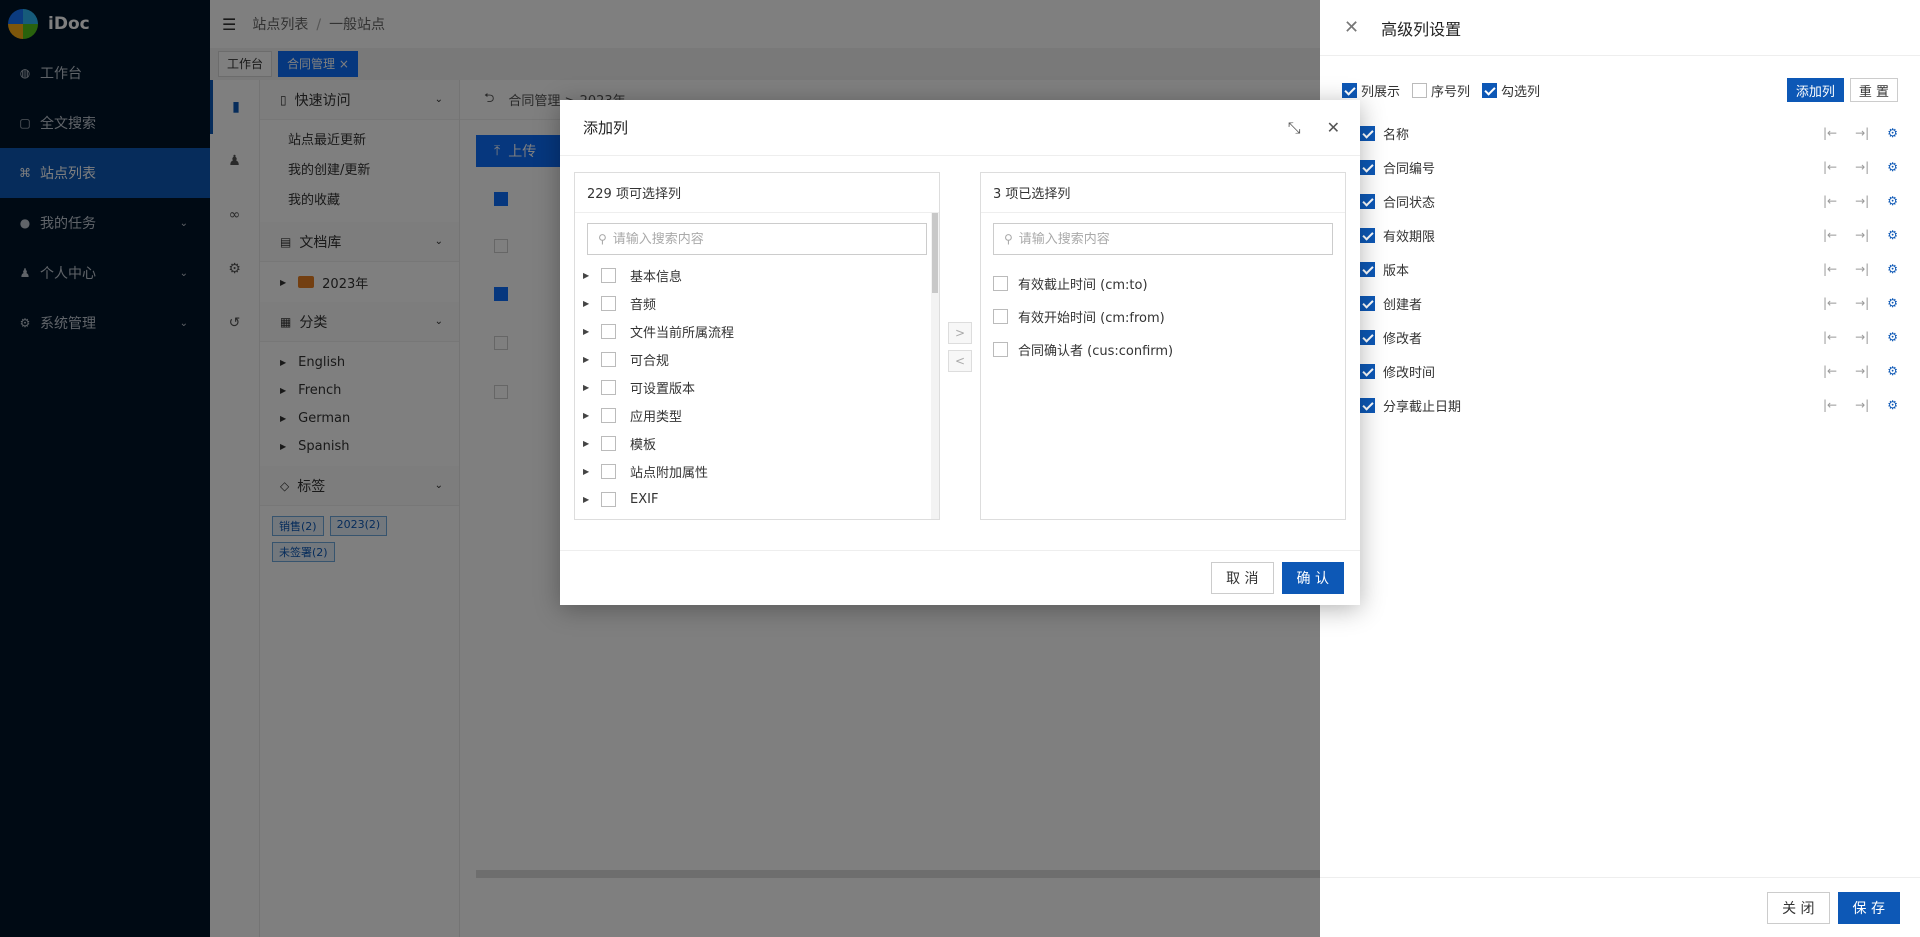  Describe the element at coordinates (1629, 167) in the screenshot. I see `column-row: 合同编号 |← →| ⚙` at that location.